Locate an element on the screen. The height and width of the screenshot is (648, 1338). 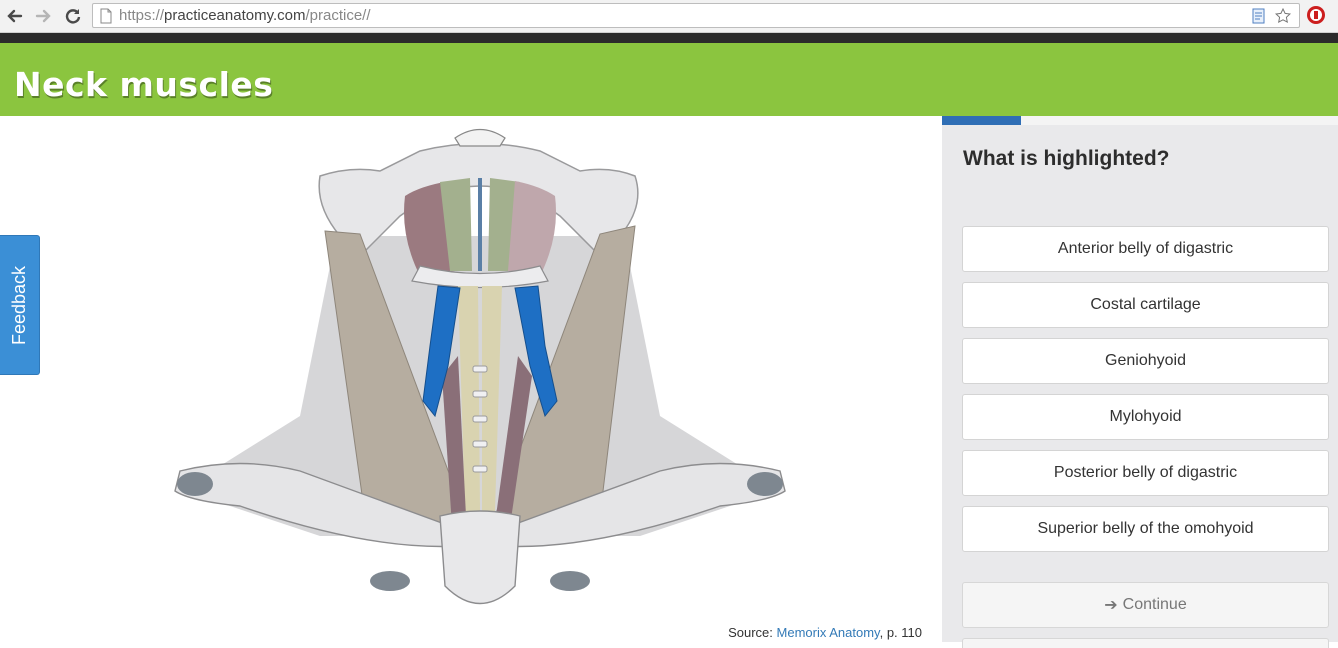
answer-option: Mylohyoid is located at coordinates (1145, 417).